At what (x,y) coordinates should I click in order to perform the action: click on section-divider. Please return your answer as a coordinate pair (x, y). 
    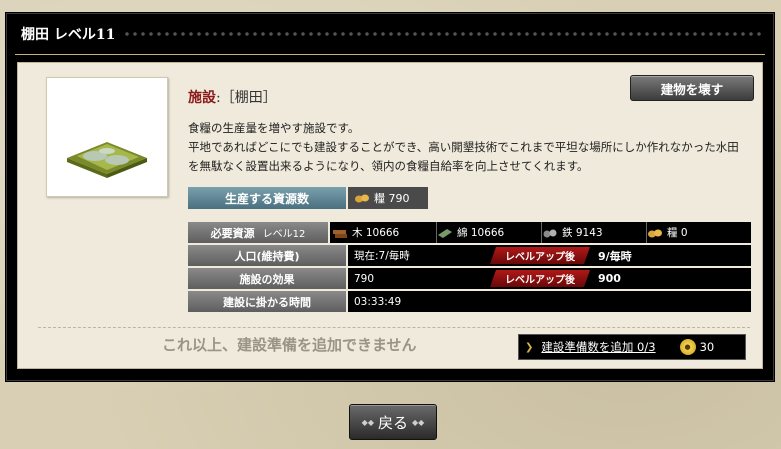
    Looking at the image, I should click on (394, 327).